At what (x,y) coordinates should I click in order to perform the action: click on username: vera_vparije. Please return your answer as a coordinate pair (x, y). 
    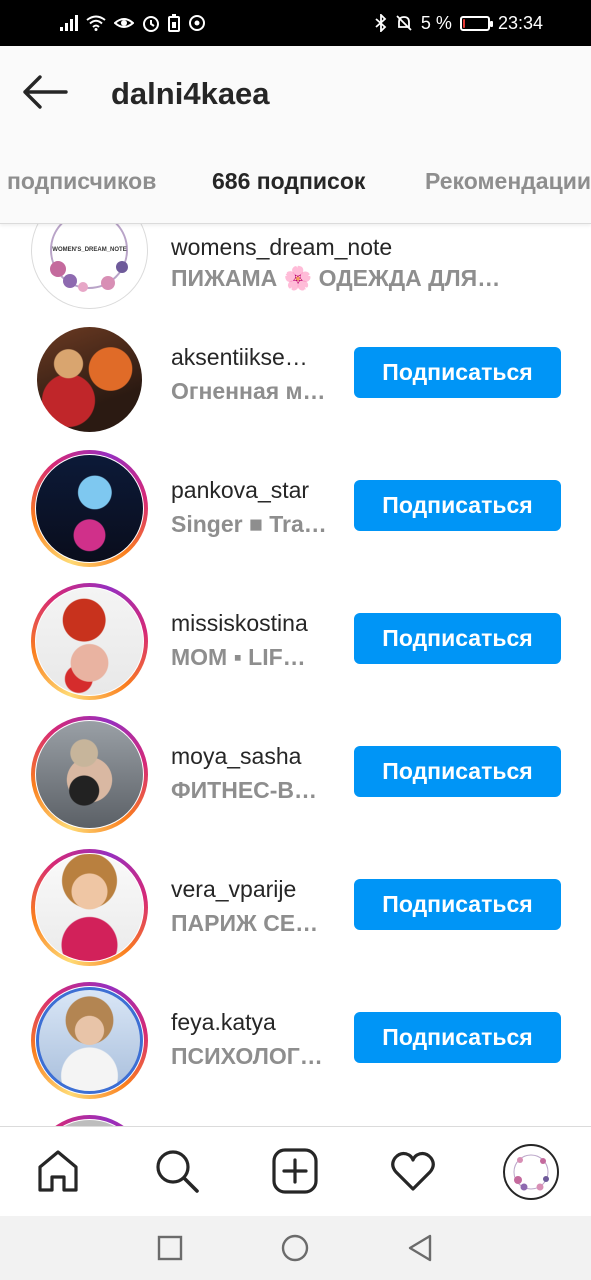
    Looking at the image, I should click on (233, 889).